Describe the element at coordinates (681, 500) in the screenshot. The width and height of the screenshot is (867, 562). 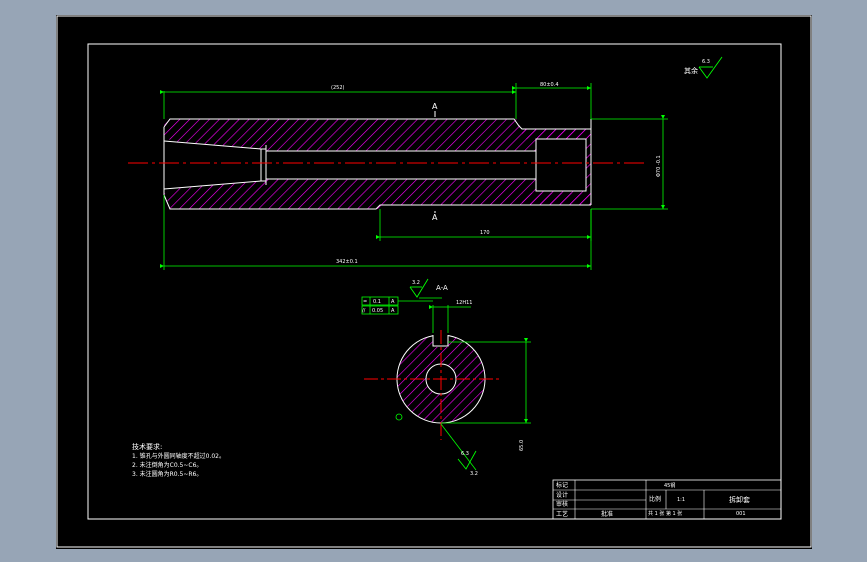
I see `tb-scale: 1:1` at that location.